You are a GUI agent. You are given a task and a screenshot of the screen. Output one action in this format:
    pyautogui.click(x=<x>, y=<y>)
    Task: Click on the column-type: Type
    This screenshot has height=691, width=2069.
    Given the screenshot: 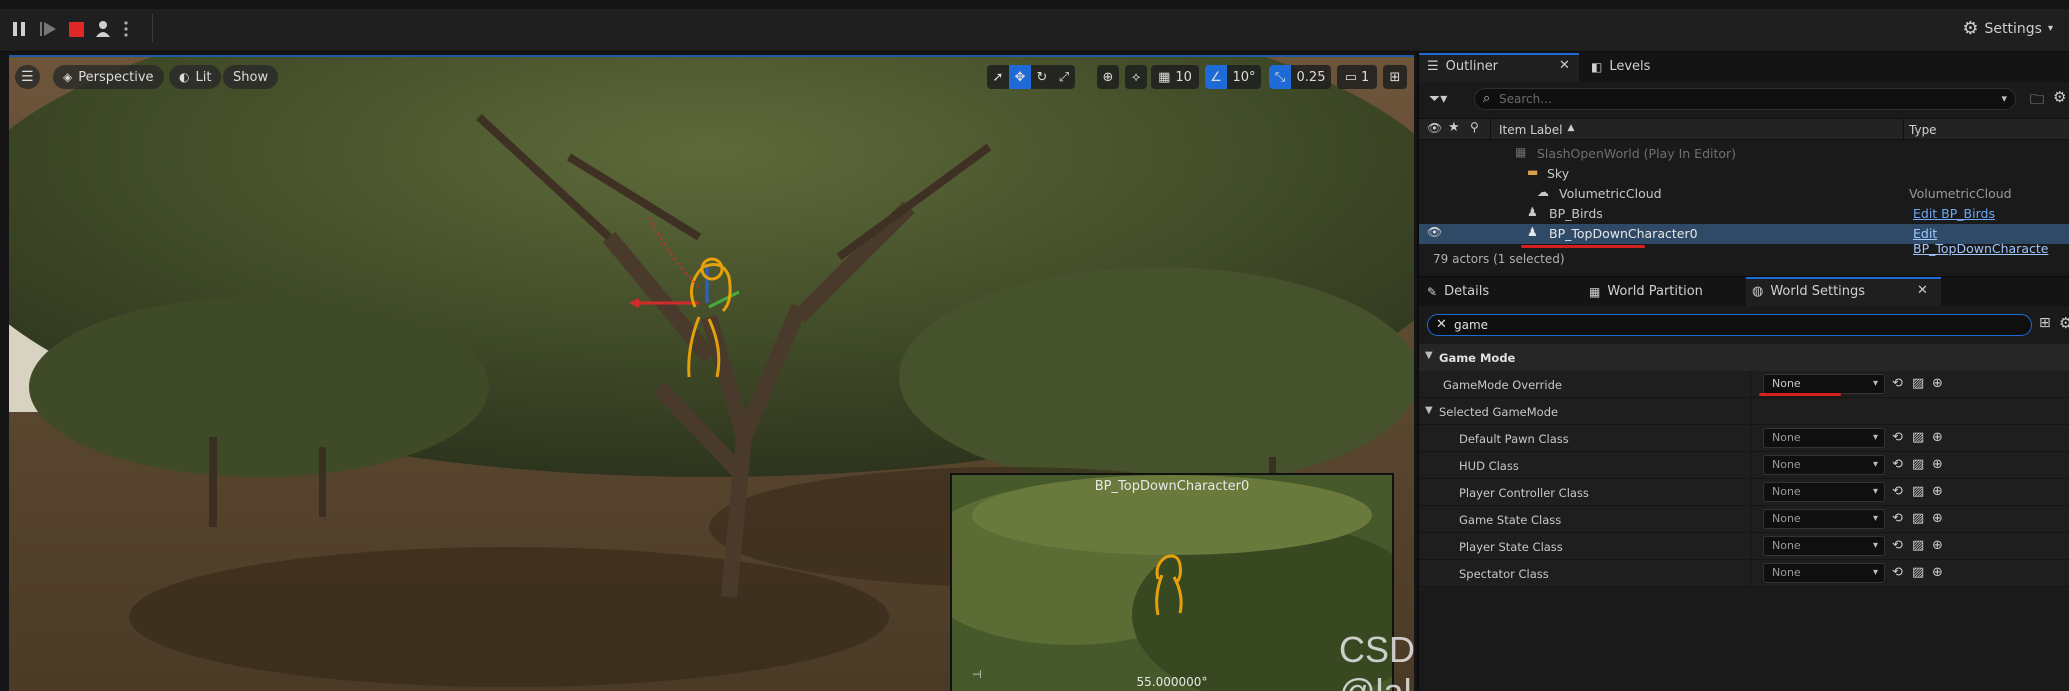 What is the action you would take?
    pyautogui.click(x=1923, y=130)
    